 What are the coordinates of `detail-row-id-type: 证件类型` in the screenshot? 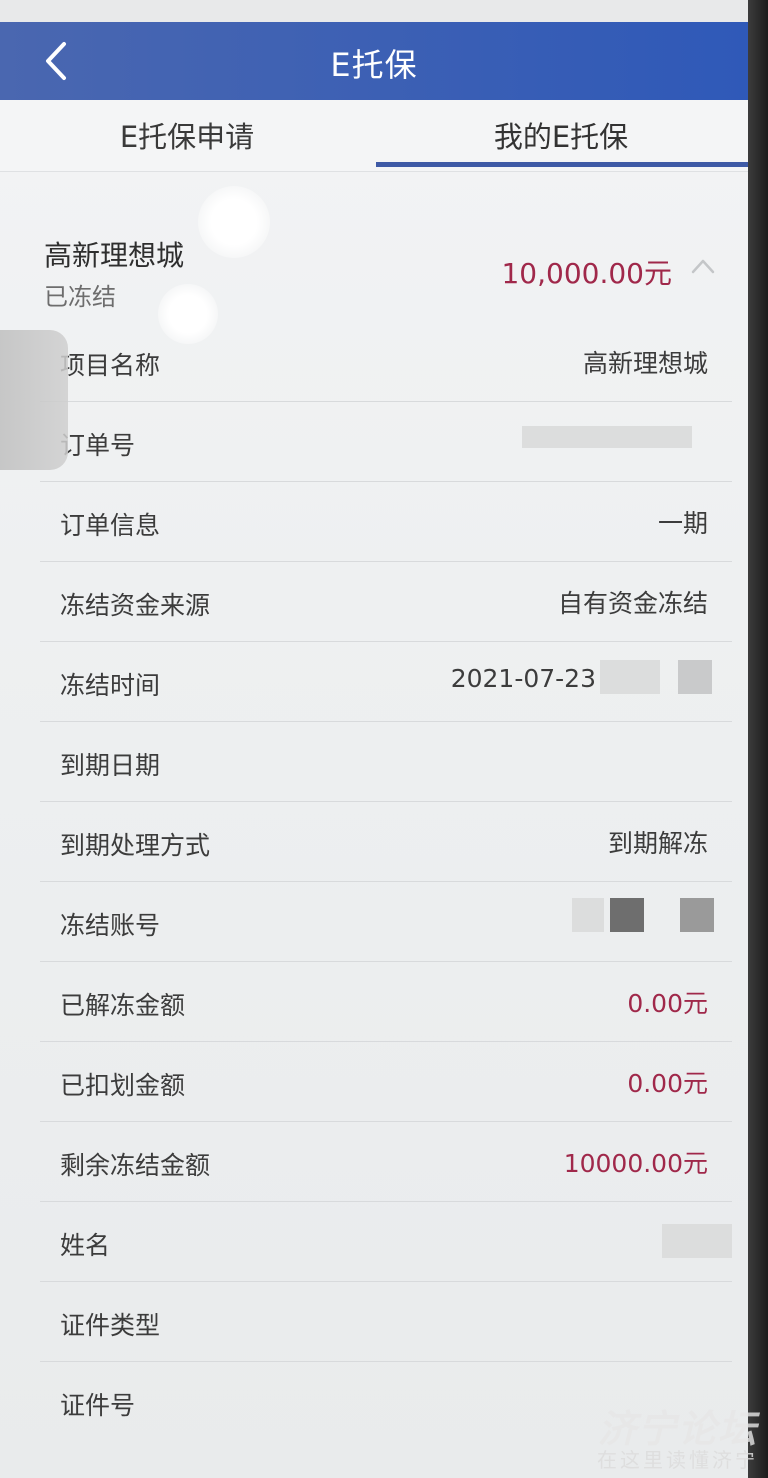 It's located at (386, 1322).